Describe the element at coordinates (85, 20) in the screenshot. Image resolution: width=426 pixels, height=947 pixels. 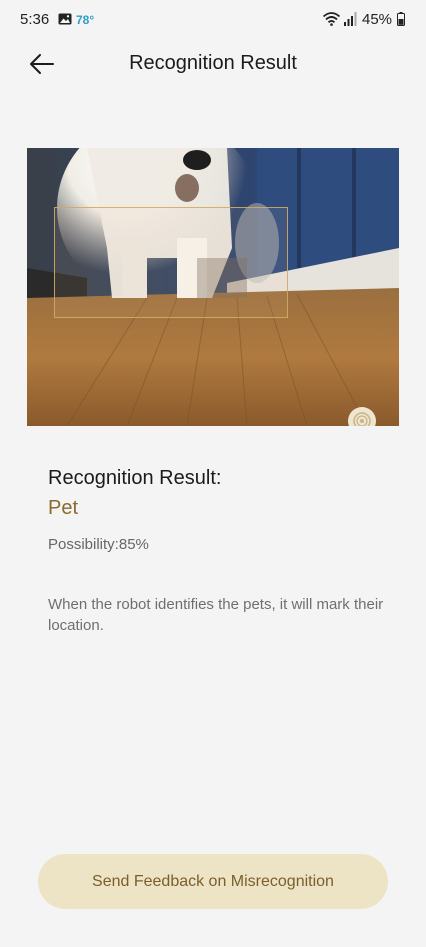
I see `status-temperature: 78°` at that location.